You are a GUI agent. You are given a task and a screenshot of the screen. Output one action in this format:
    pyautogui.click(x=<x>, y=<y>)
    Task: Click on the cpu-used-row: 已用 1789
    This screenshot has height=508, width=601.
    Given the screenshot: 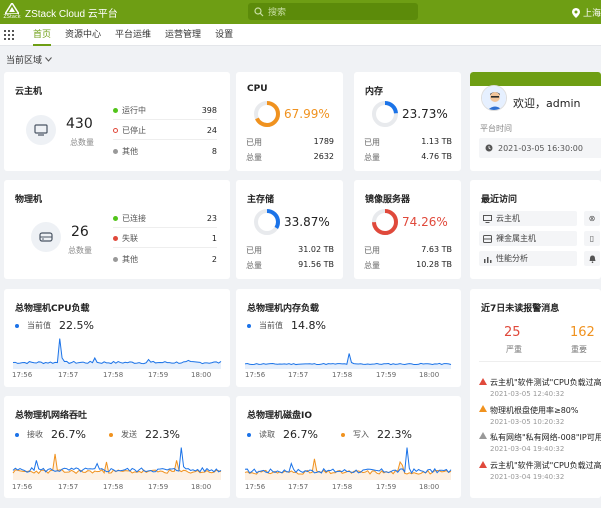 What is the action you would take?
    pyautogui.click(x=290, y=142)
    